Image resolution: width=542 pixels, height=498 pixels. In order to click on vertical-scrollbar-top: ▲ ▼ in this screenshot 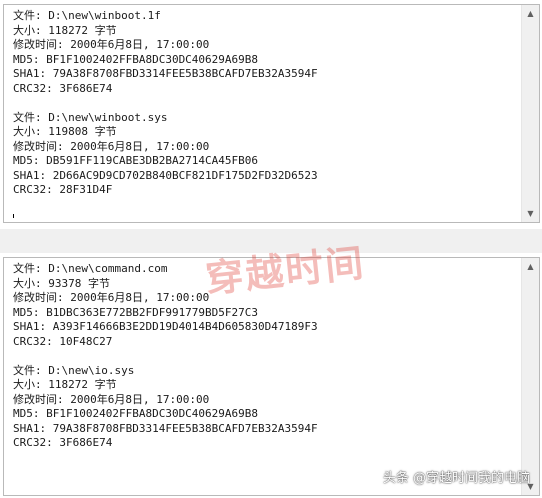, I will do `click(530, 113)`.